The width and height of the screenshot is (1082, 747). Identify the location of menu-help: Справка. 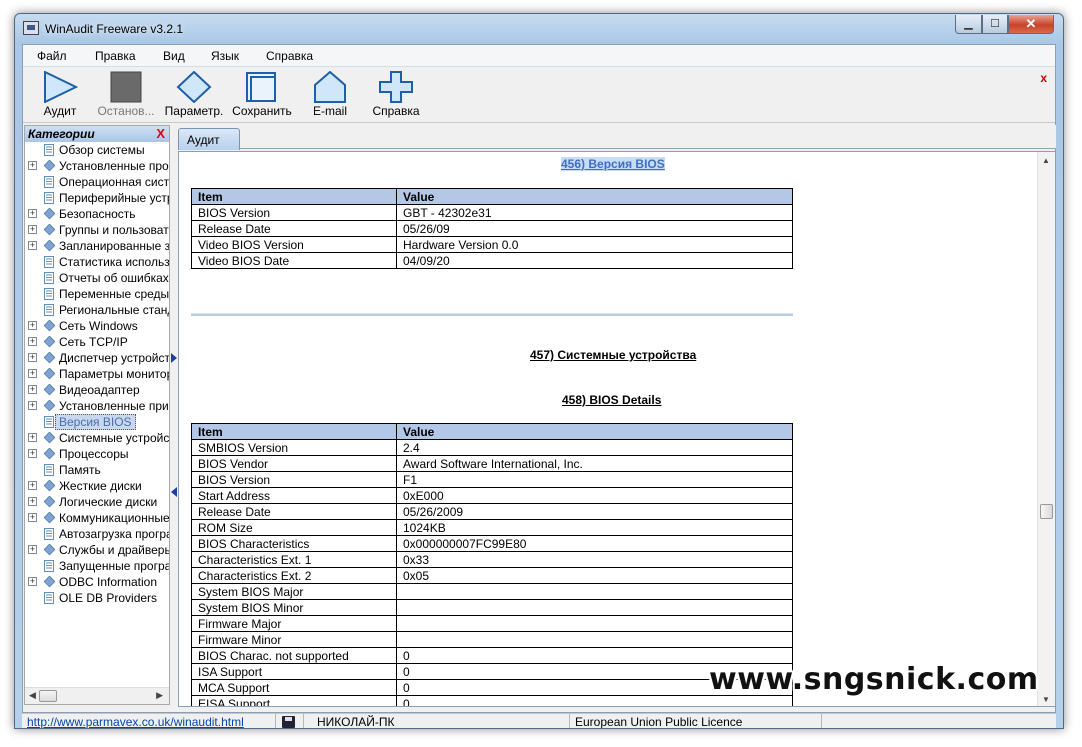
(289, 56).